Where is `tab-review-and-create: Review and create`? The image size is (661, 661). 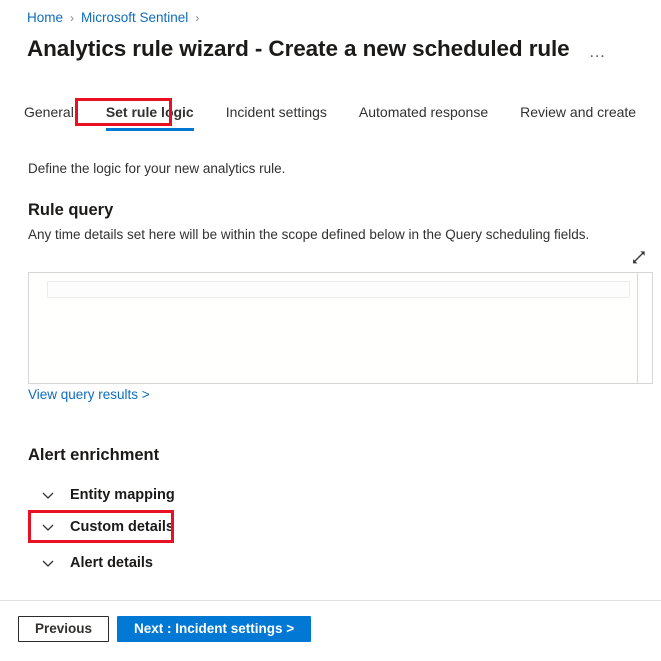
tab-review-and-create: Review and create is located at coordinates (578, 114).